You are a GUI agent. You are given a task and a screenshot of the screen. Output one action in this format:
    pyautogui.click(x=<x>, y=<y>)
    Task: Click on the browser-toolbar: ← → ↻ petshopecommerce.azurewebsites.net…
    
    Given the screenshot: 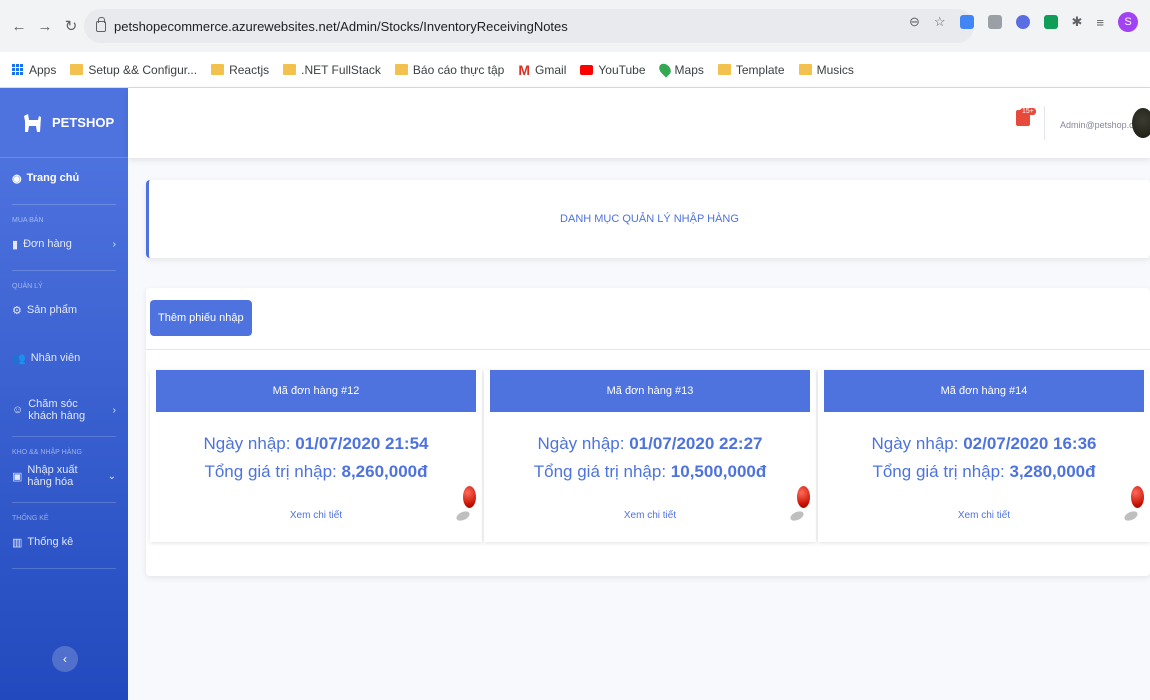 What is the action you would take?
    pyautogui.click(x=575, y=26)
    